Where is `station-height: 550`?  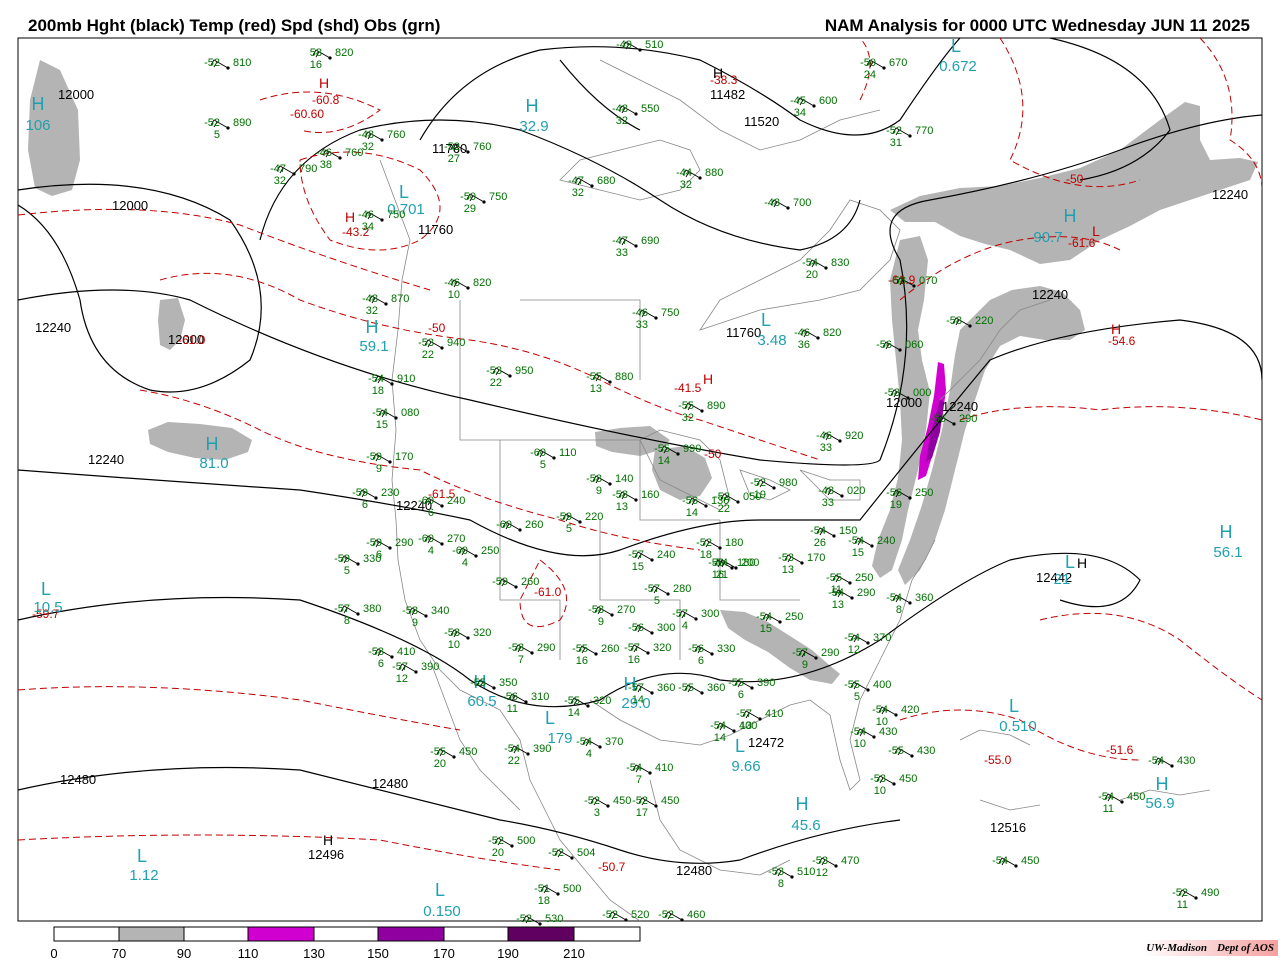
station-height: 550 is located at coordinates (650, 109).